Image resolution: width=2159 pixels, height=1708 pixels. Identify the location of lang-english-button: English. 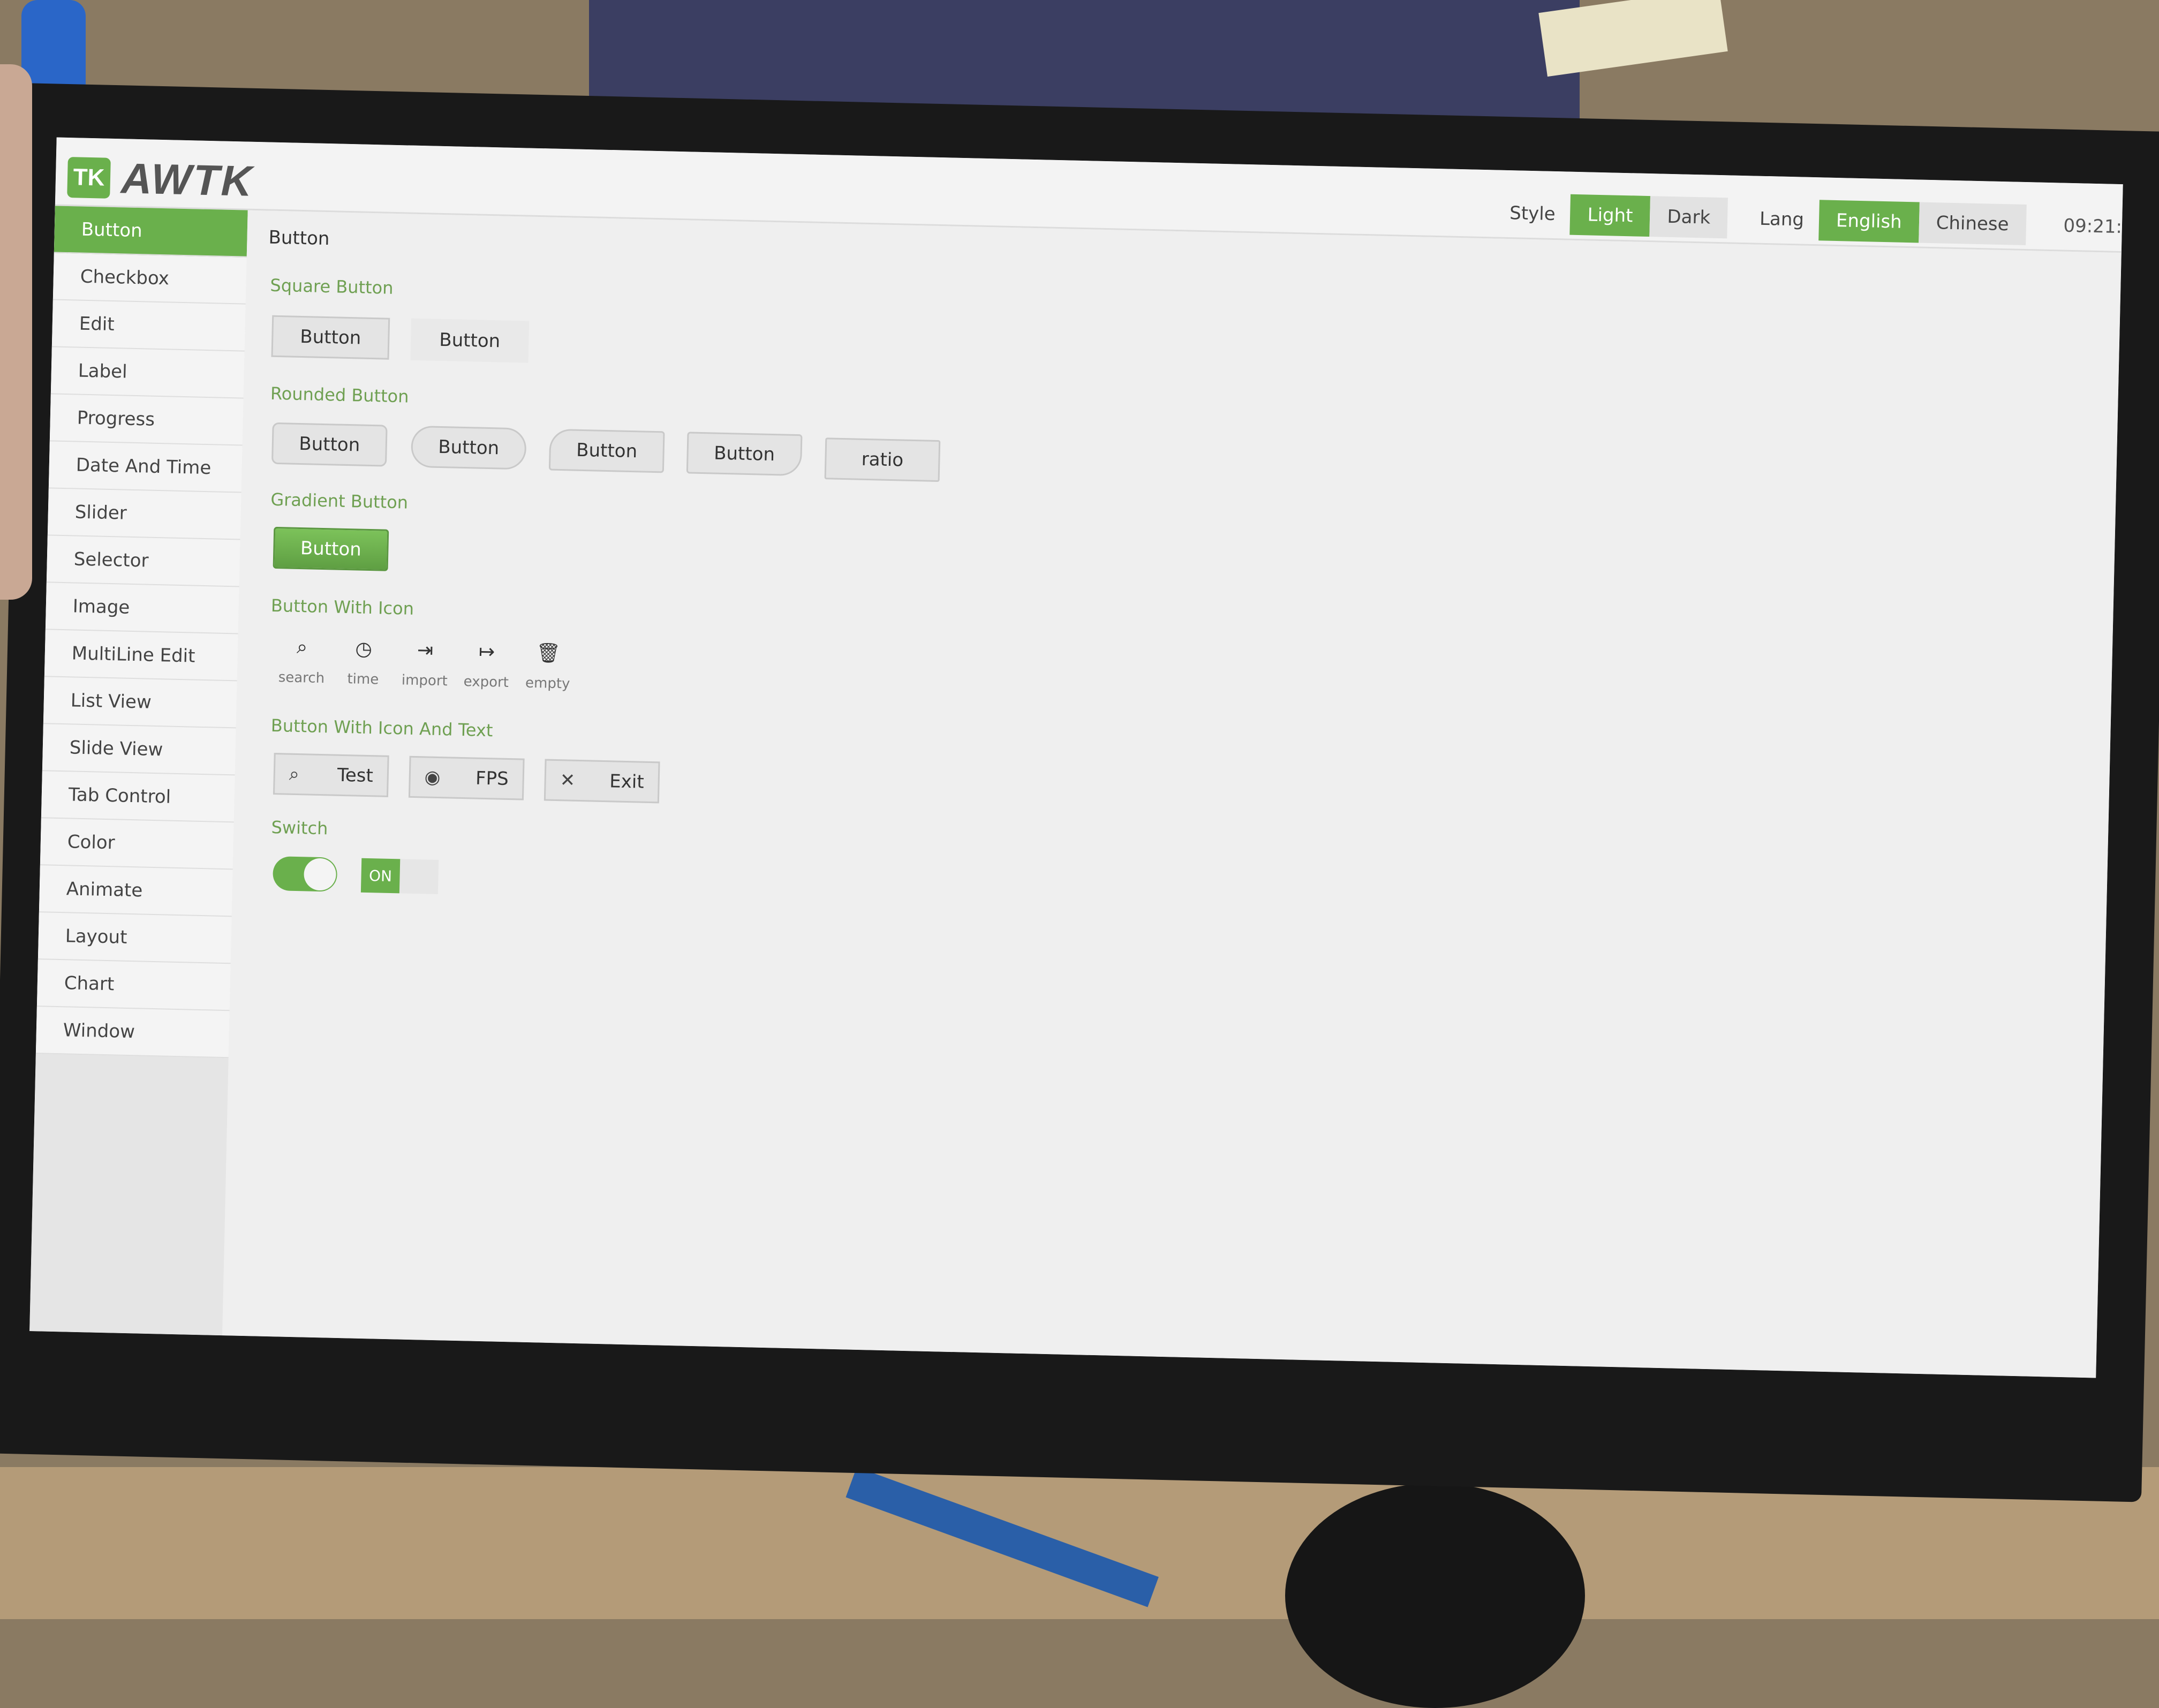
(1869, 221).